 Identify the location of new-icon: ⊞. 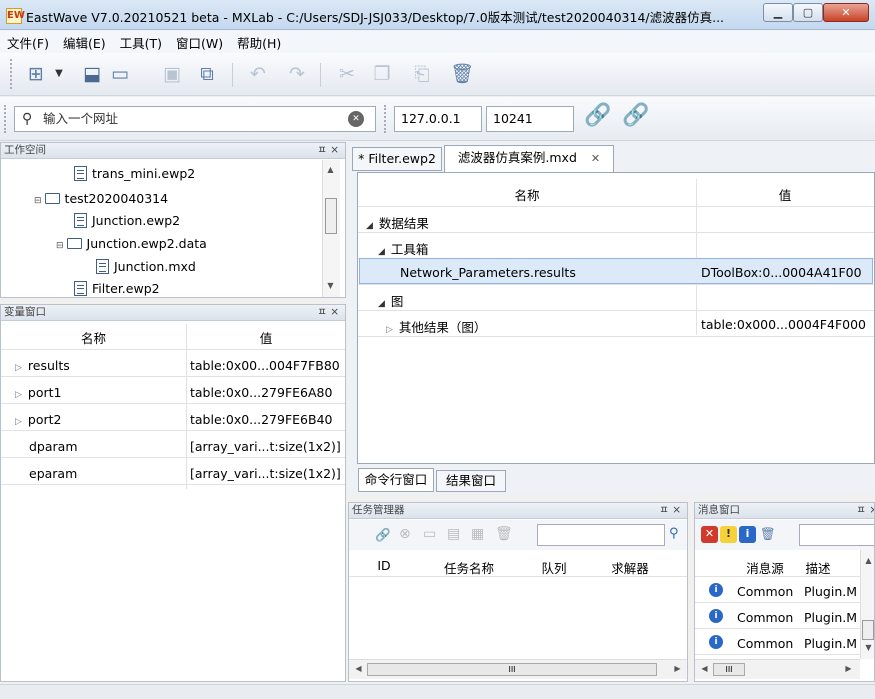
(36, 74).